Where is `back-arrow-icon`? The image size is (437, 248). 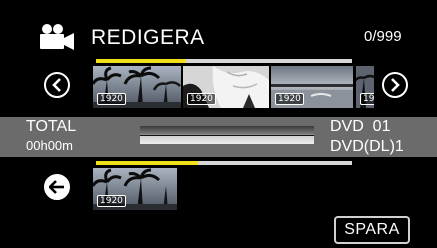
back-arrow-icon is located at coordinates (56, 187).